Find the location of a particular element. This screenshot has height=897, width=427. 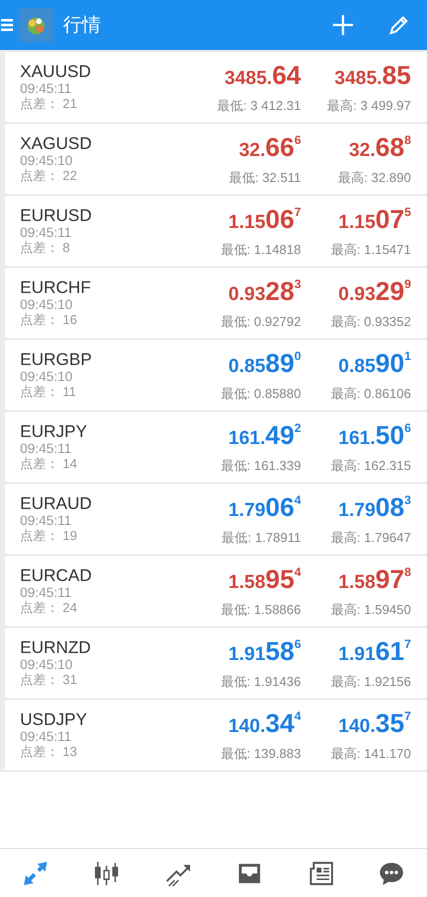

quote-row: XAUUSD 09:45:11 点差： 21 3485.64 最低: 3 412.31 3485.85 最高: 3 499.97 is located at coordinates (216, 87).